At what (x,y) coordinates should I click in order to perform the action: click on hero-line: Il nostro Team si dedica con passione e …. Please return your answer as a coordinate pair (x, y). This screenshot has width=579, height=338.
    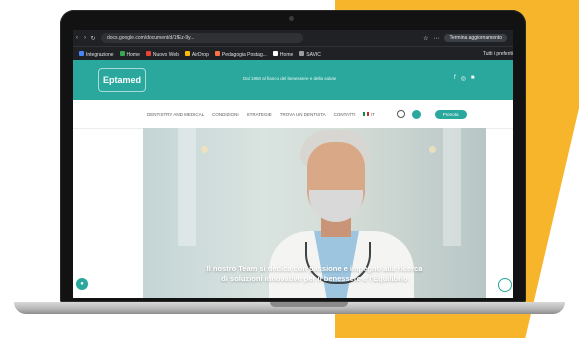
    Looking at the image, I should click on (314, 268).